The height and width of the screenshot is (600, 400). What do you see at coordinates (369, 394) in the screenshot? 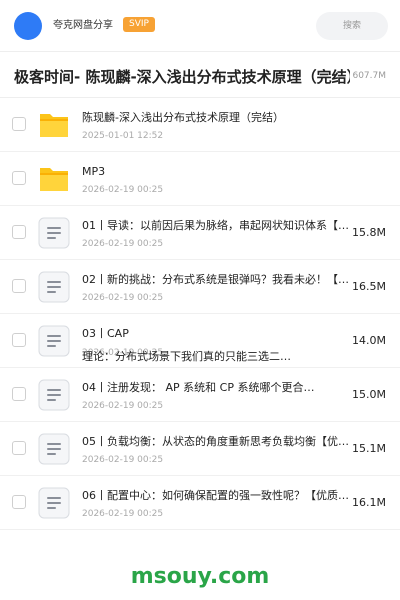
I see `file-size: 15.0M` at bounding box center [369, 394].